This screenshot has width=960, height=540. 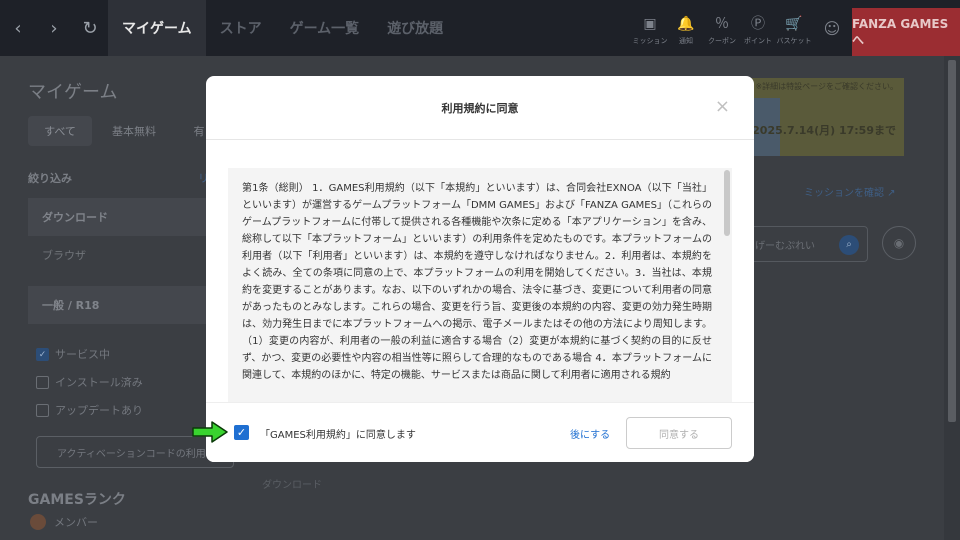 What do you see at coordinates (157, 28) in the screenshot?
I see `tab-my-games: マイゲーム` at bounding box center [157, 28].